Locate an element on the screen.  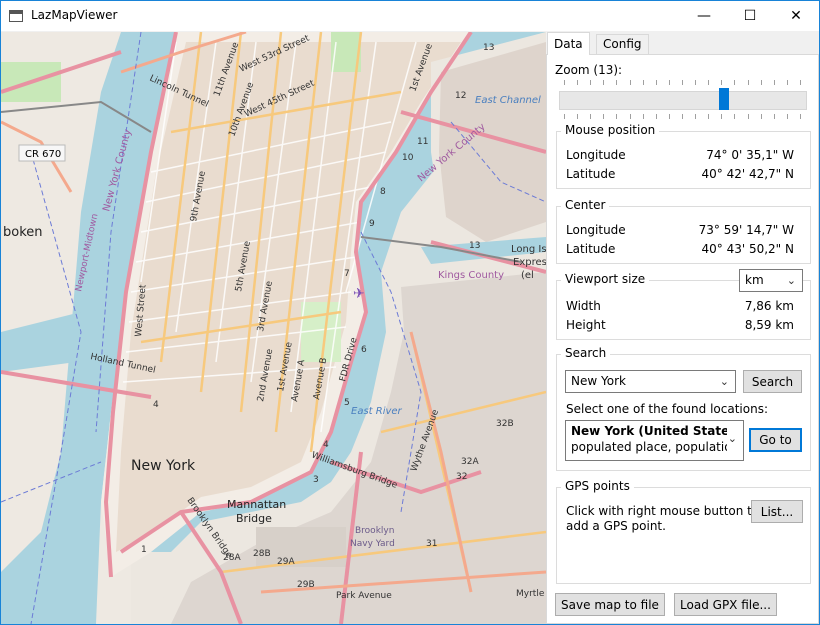
app-icon is located at coordinates (16, 16).